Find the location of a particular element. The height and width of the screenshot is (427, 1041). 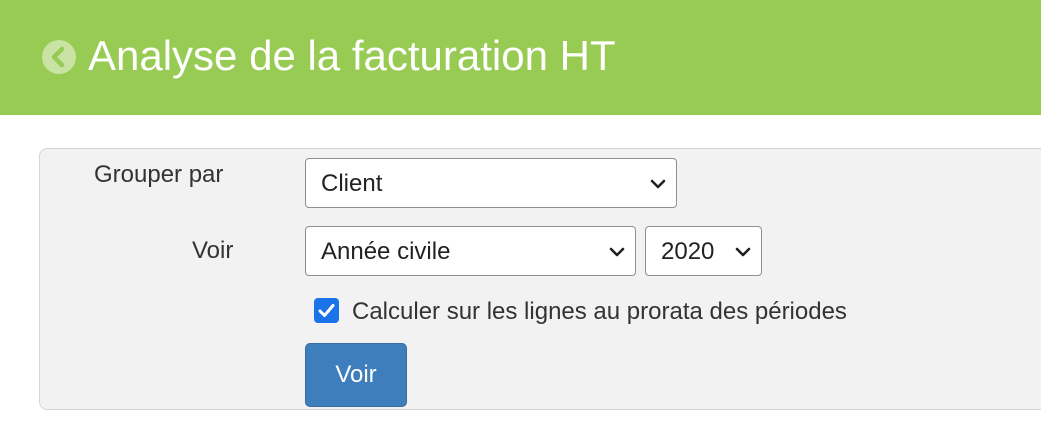

period-value: Année civile is located at coordinates (386, 251).